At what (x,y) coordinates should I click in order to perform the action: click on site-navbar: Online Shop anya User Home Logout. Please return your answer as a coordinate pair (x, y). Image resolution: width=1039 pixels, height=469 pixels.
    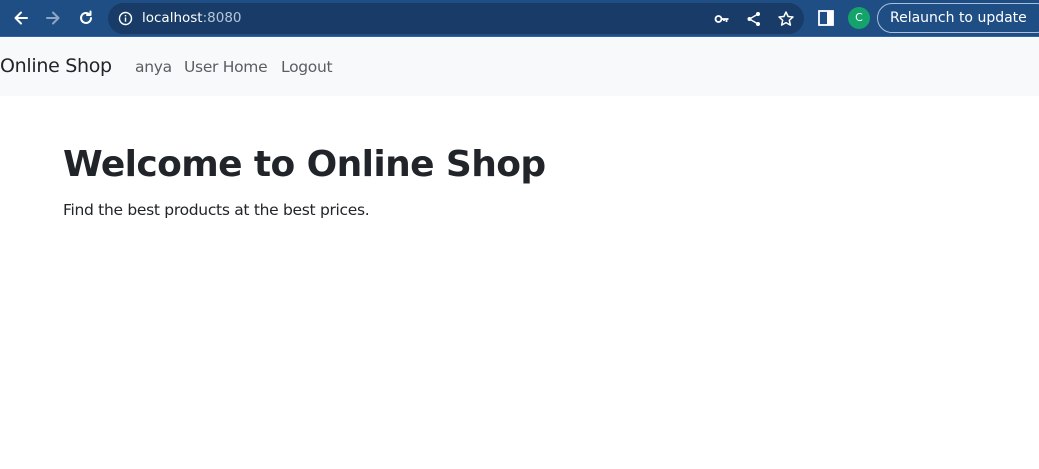
    Looking at the image, I should click on (519, 67).